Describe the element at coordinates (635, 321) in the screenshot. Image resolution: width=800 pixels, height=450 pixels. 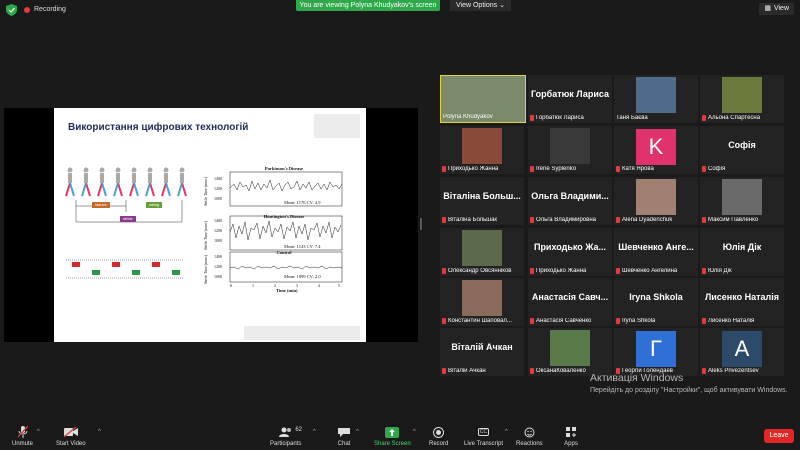
I see `participant-name-label: Iryna Shkola` at that location.